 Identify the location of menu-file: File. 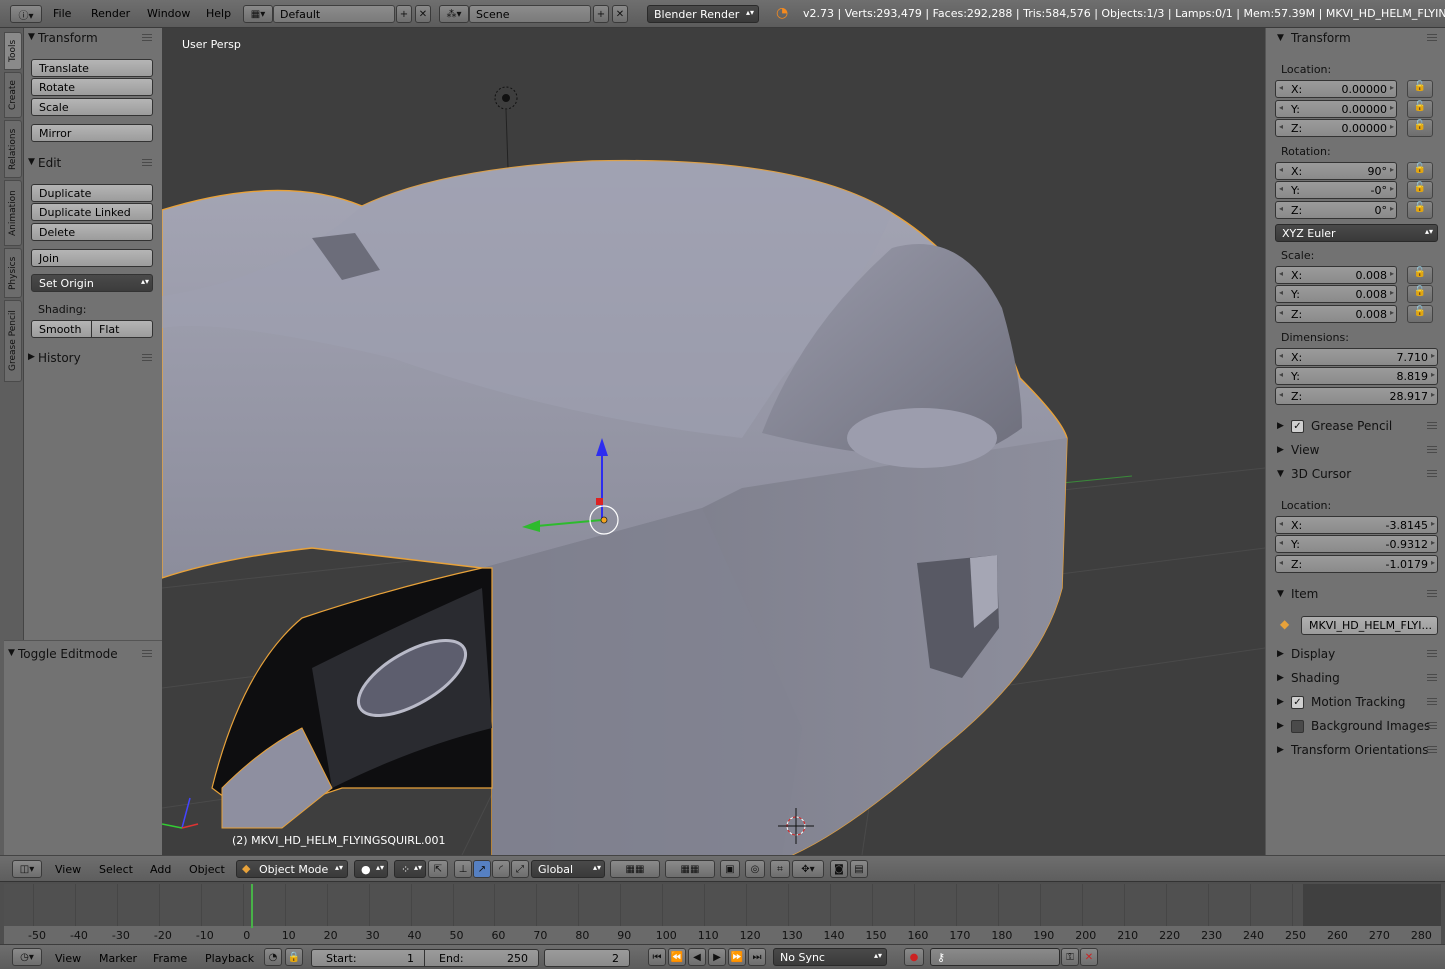
(62, 13).